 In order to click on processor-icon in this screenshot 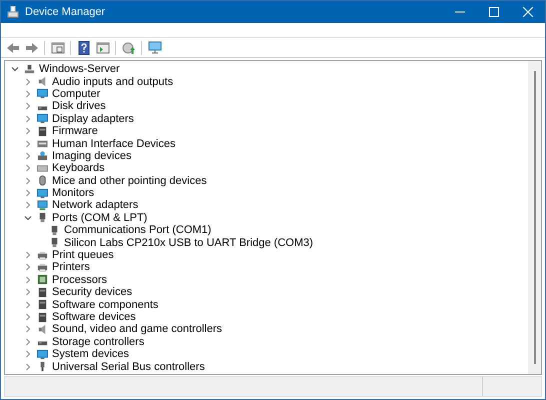, I will do `click(42, 280)`.